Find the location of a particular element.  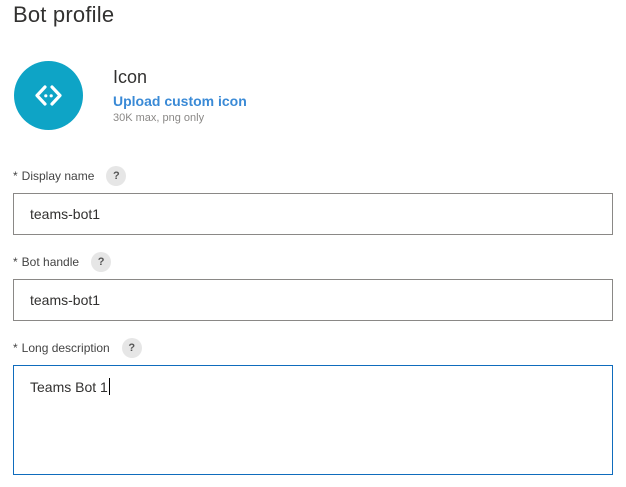

text-caret is located at coordinates (109, 386).